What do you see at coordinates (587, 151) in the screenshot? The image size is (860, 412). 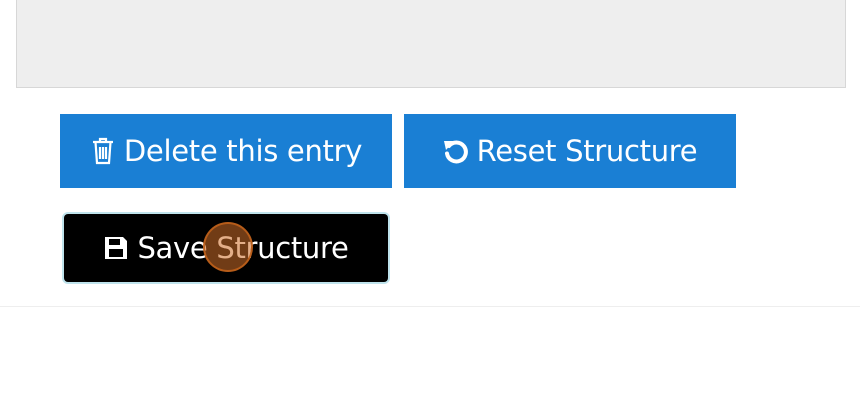 I see `reset-structure-label: Reset Structure` at bounding box center [587, 151].